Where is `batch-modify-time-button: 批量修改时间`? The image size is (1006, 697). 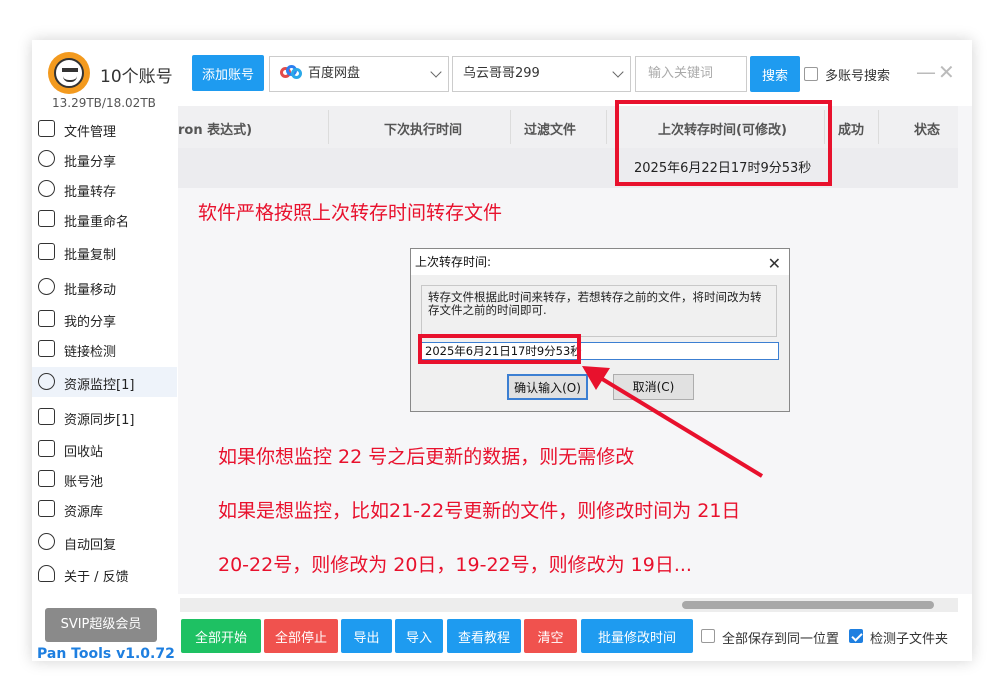 batch-modify-time-button: 批量修改时间 is located at coordinates (637, 636).